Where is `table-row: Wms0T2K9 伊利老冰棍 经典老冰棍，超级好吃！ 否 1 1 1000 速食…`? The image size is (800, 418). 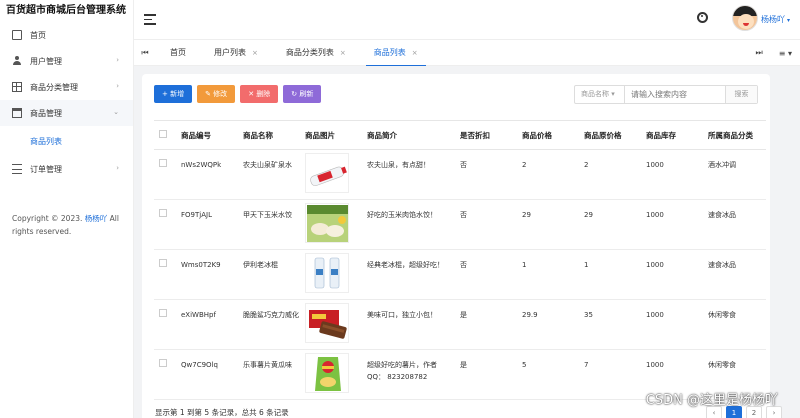 table-row: Wms0T2K9 伊利老冰棍 经典老冰棍，超级好吃！ 否 1 1 1000 速食… is located at coordinates (460, 274).